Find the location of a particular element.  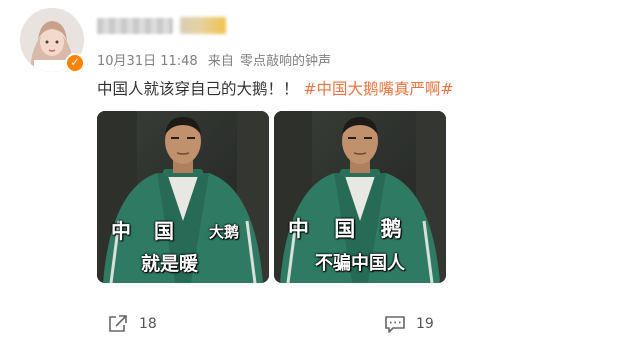

image-caption-main: 不骗中国人 is located at coordinates (360, 263).